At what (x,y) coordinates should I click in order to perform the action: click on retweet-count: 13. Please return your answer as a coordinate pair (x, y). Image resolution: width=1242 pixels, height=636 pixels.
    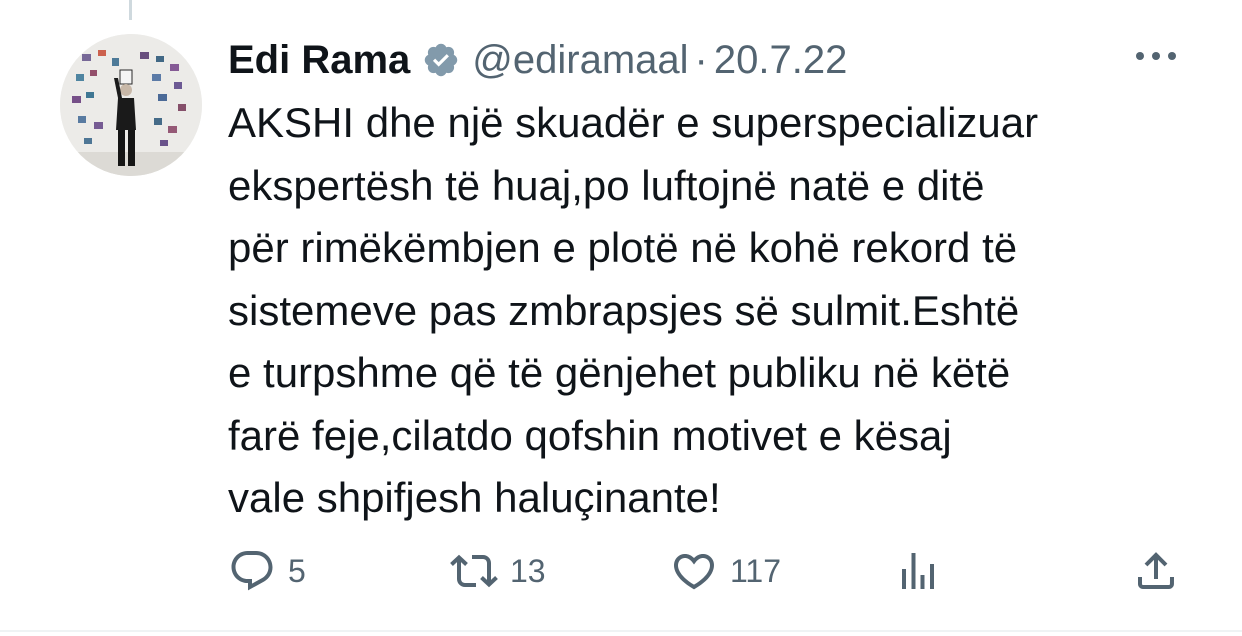
    Looking at the image, I should click on (528, 570).